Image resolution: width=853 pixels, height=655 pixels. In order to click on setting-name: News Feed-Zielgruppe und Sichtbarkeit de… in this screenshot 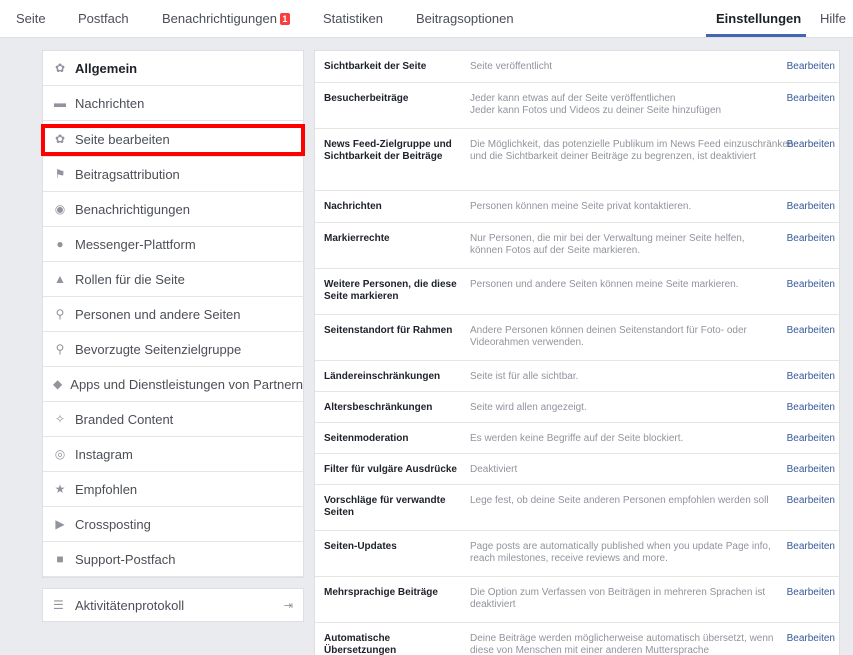, I will do `click(388, 150)`.